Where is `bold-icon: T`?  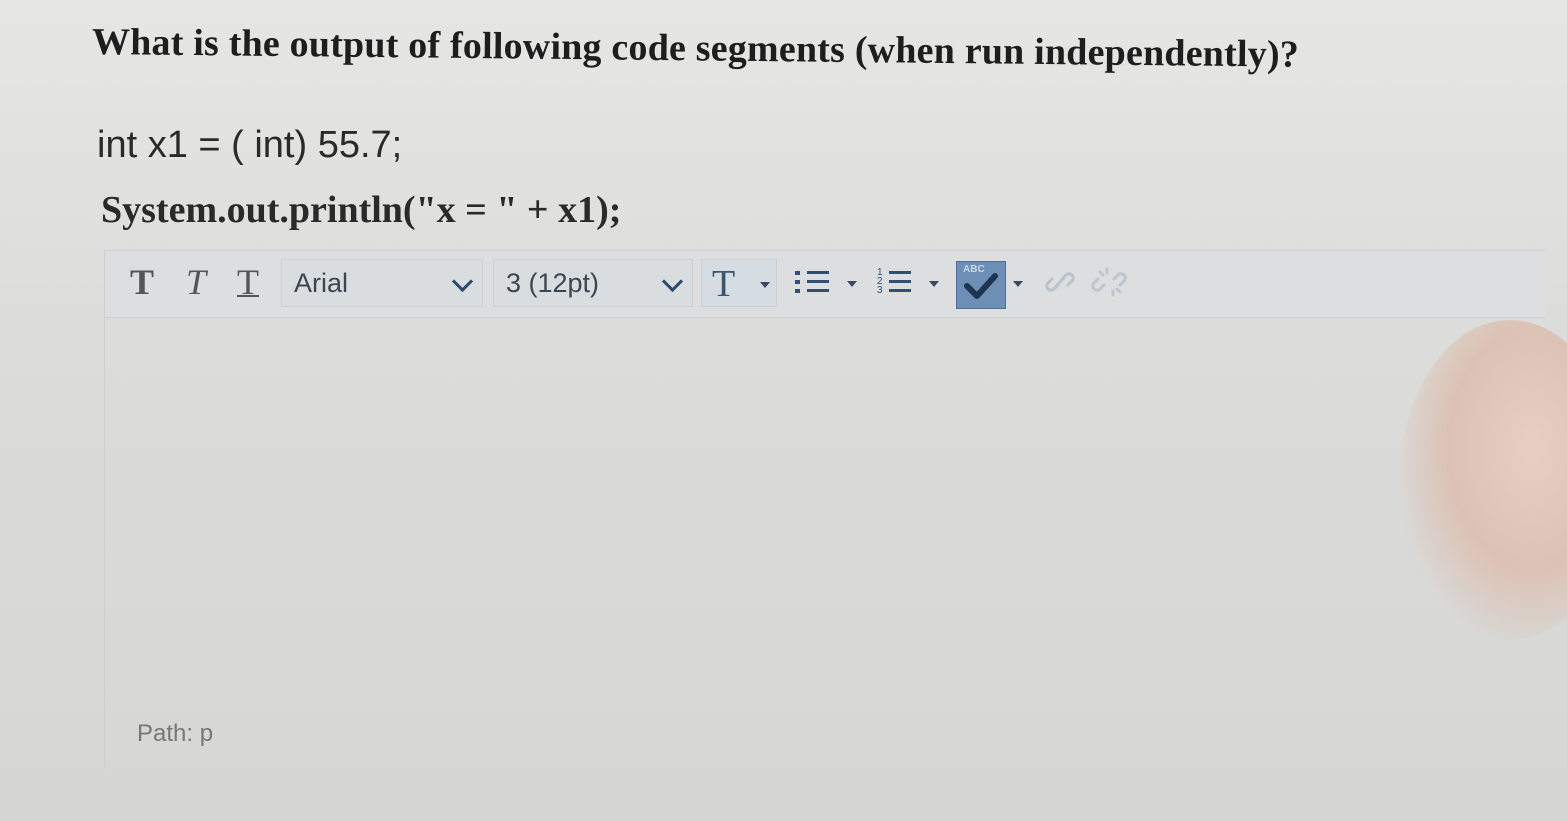 bold-icon: T is located at coordinates (141, 282).